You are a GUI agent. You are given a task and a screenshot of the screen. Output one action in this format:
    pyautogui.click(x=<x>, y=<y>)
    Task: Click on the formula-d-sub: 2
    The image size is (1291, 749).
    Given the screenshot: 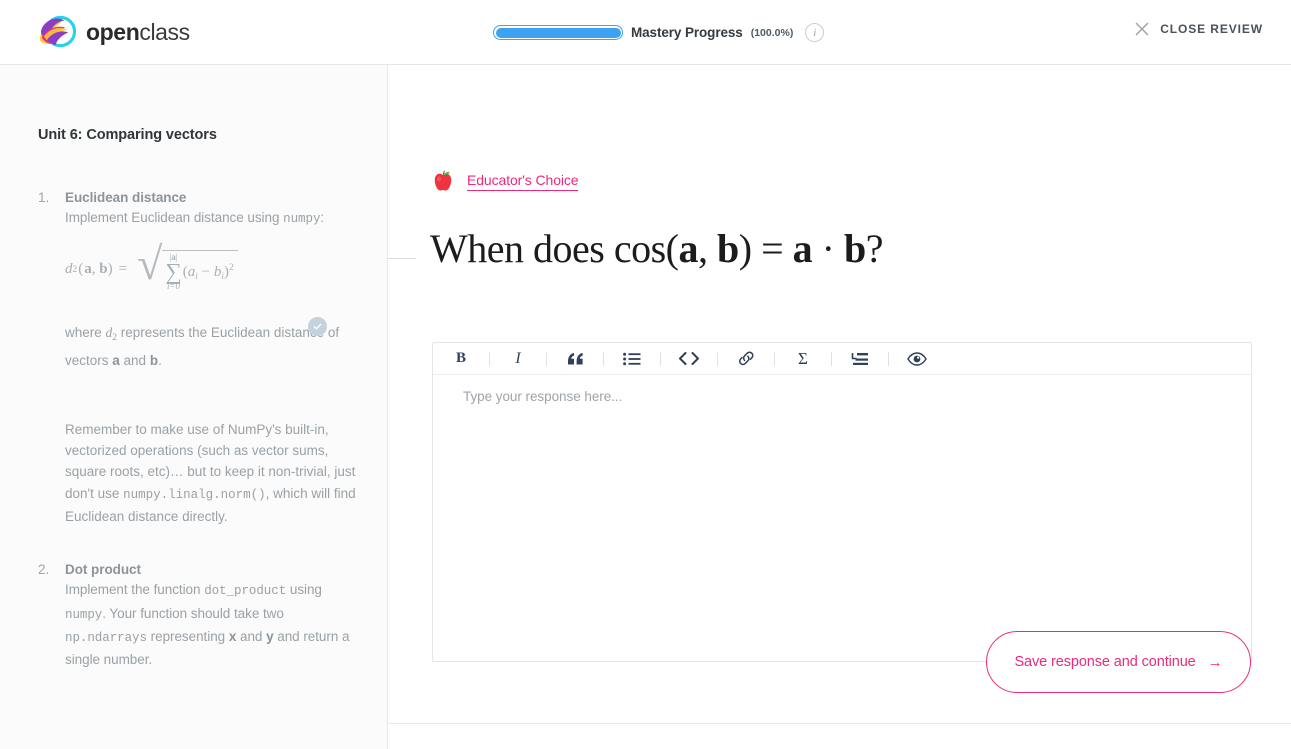 What is the action you would take?
    pyautogui.click(x=75, y=269)
    